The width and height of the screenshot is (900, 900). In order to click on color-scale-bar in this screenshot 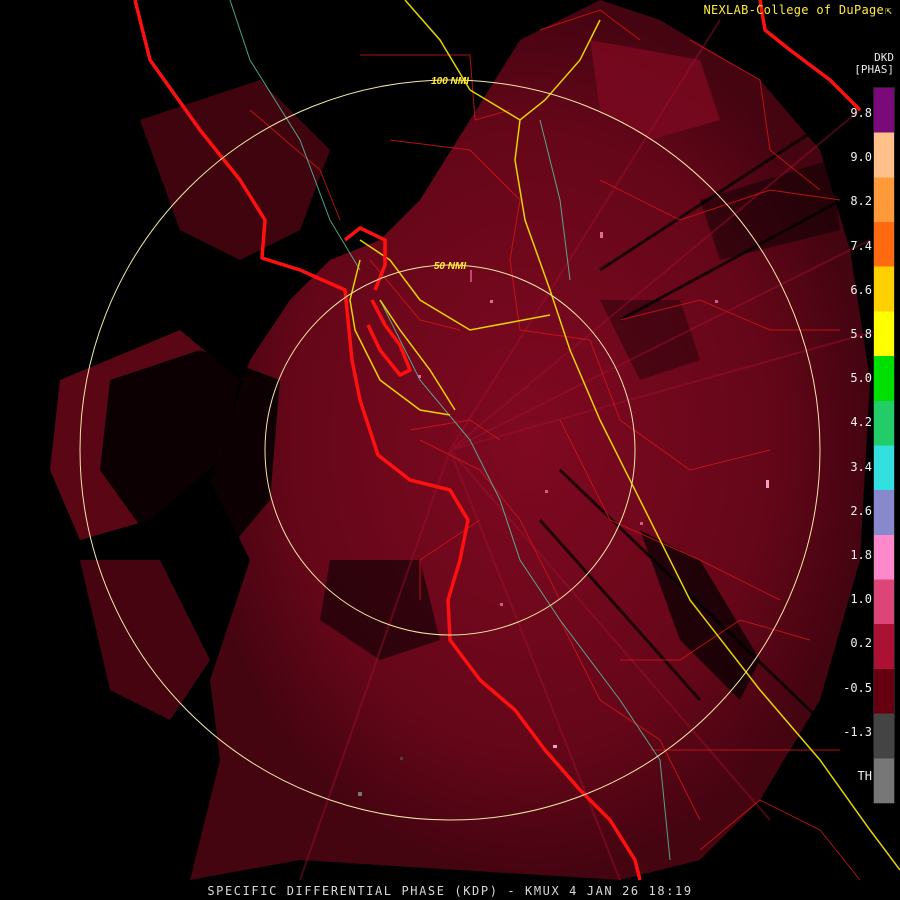, I will do `click(884, 445)`.